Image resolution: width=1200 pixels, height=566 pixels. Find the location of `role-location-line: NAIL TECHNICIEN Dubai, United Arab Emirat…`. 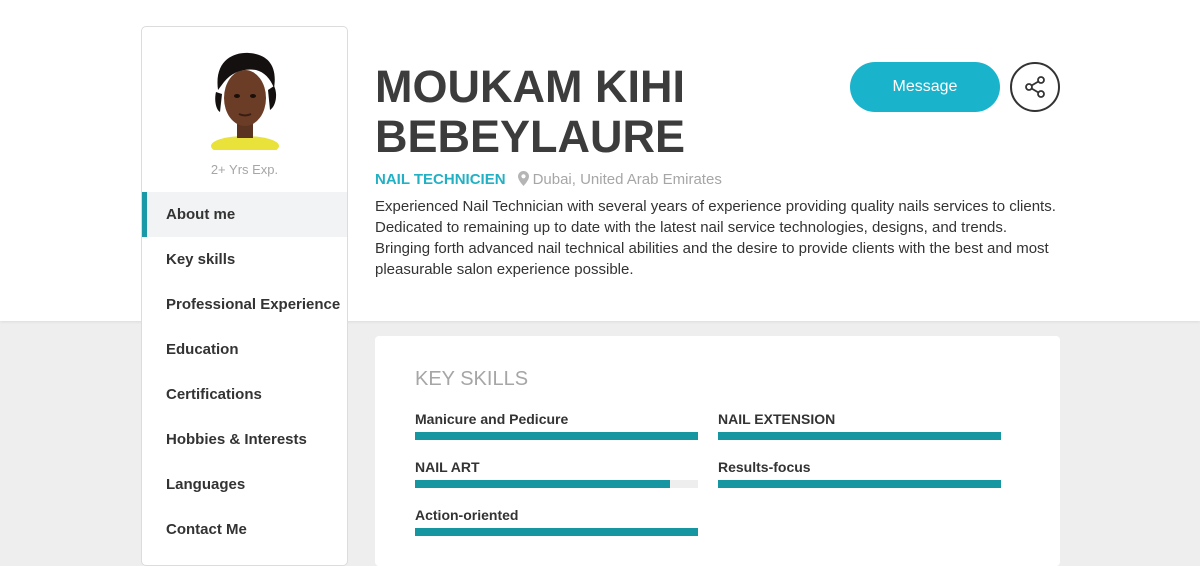

role-location-line: NAIL TECHNICIEN Dubai, United Arab Emirat… is located at coordinates (548, 181).